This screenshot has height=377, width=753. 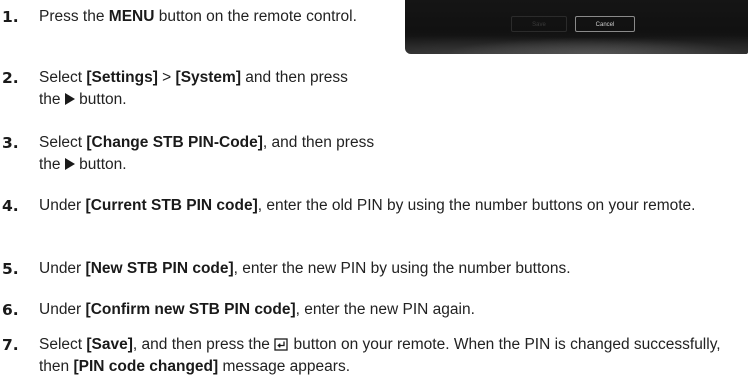 What do you see at coordinates (255, 16) in the screenshot?
I see `step-text-run: button on the remote control.` at bounding box center [255, 16].